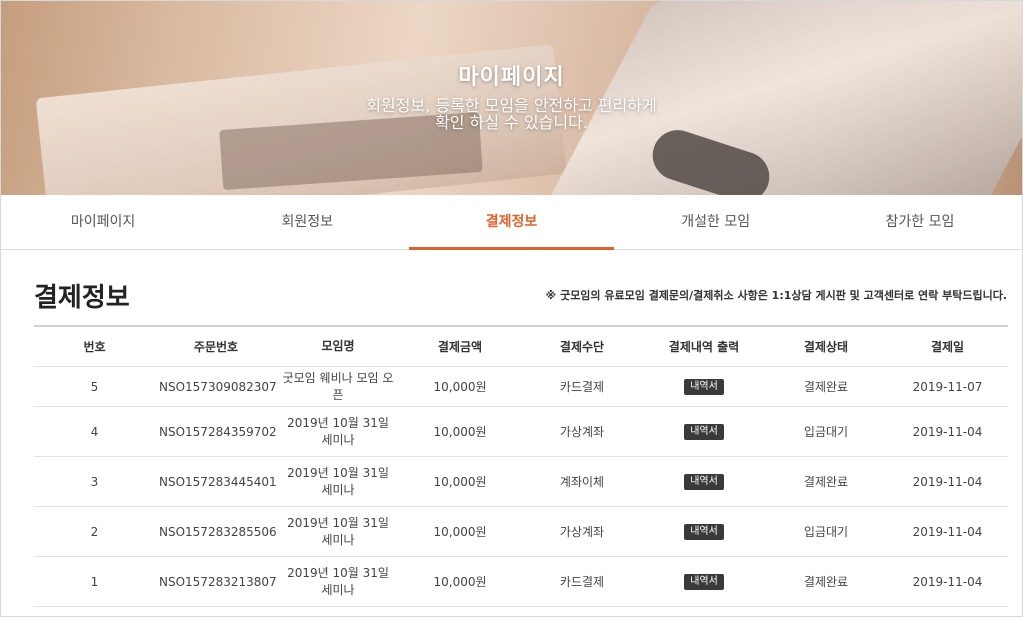 Image resolution: width=1023 pixels, height=617 pixels. What do you see at coordinates (338, 386) in the screenshot?
I see `cell-meeting-name: 굿모임 웨비나 모임 오픈` at bounding box center [338, 386].